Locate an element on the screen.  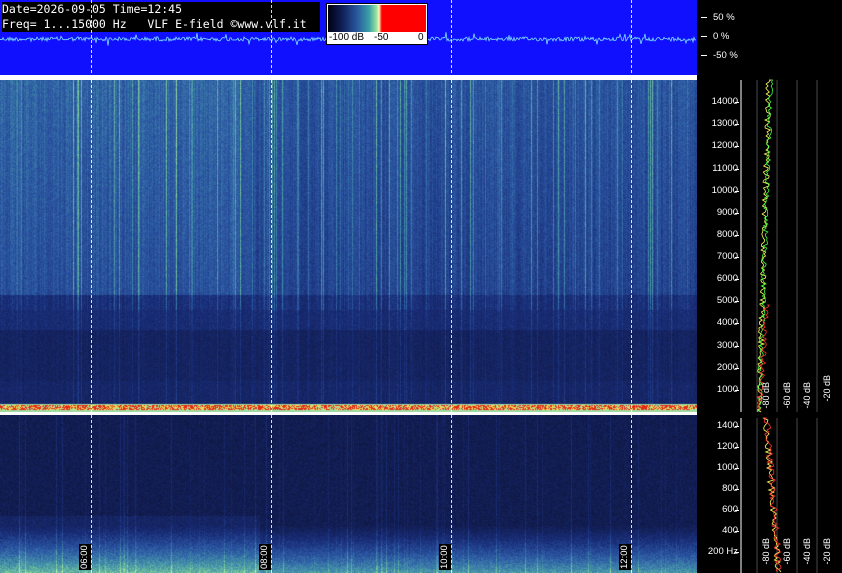
amplitude-label: 50 % is located at coordinates (724, 17).